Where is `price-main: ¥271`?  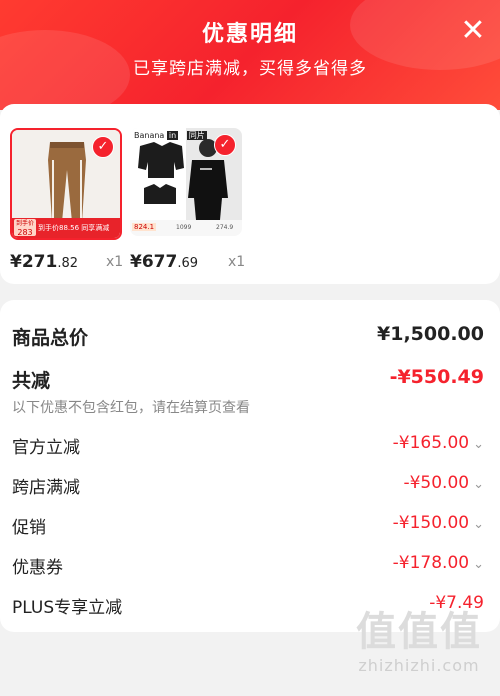
price-main: ¥271 is located at coordinates (34, 262).